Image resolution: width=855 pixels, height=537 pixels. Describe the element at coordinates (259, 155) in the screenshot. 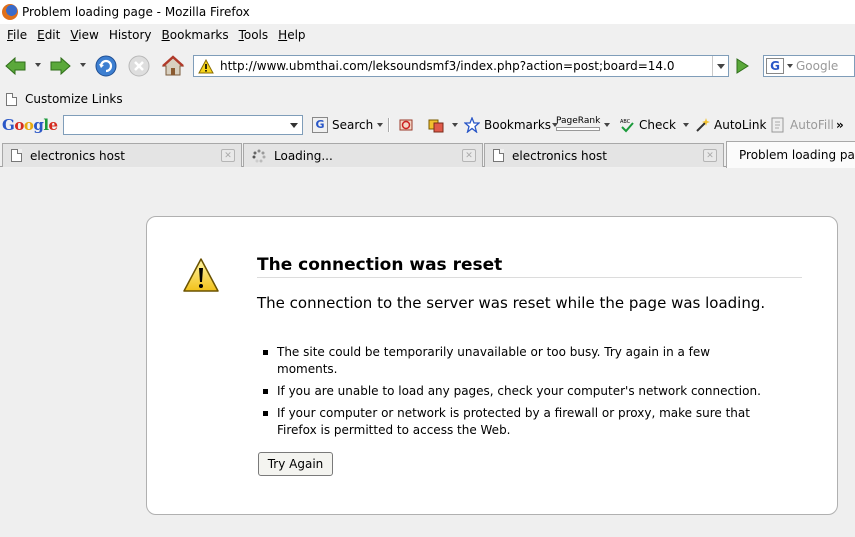

I see `loading-spinner-icon` at that location.